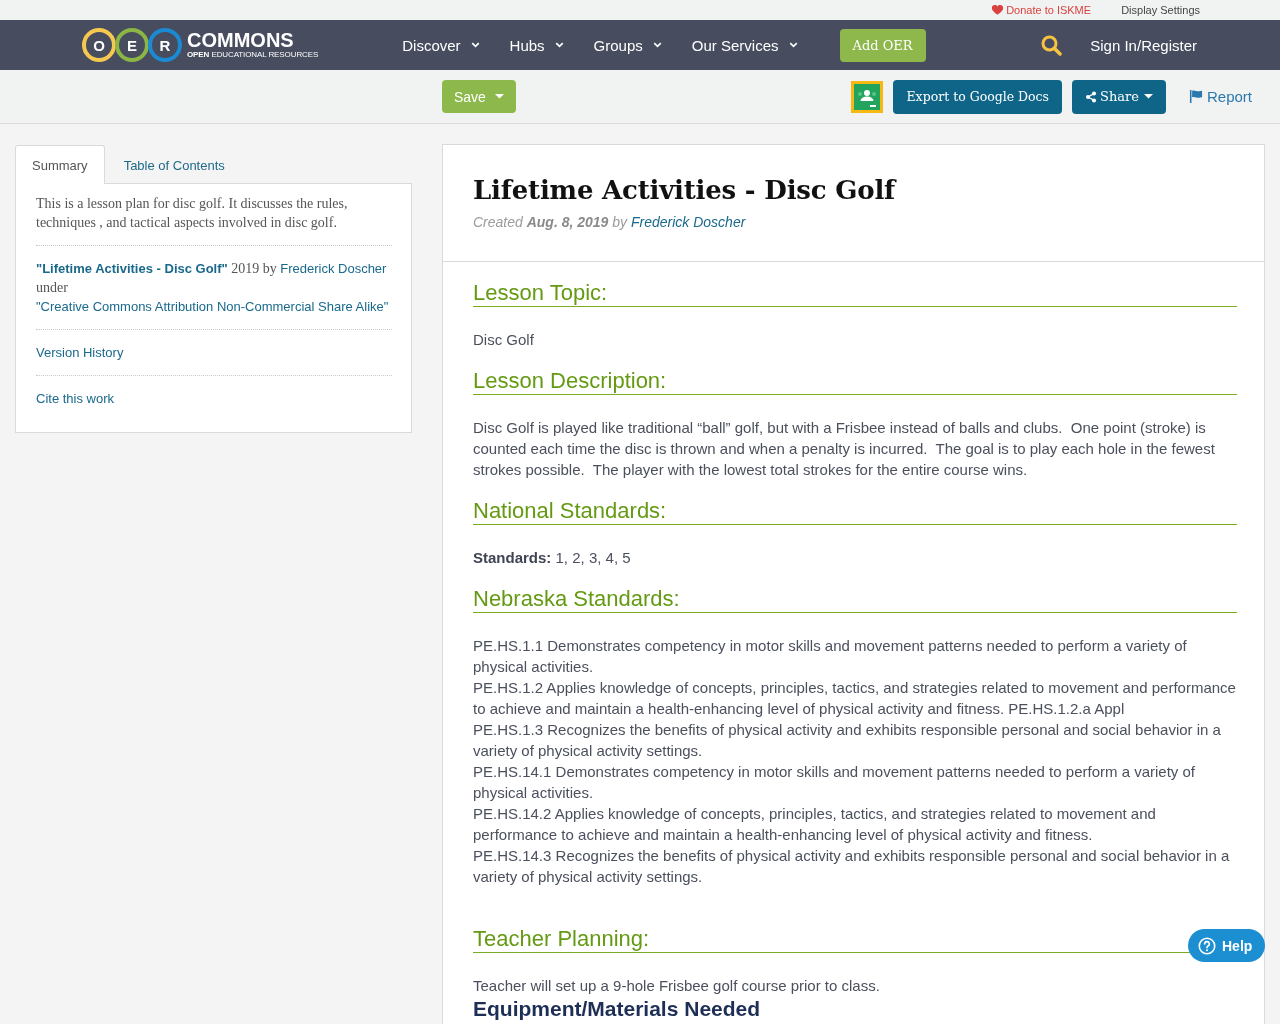 The width and height of the screenshot is (1280, 1024). What do you see at coordinates (80, 352) in the screenshot?
I see `sidebar-link: Version History` at bounding box center [80, 352].